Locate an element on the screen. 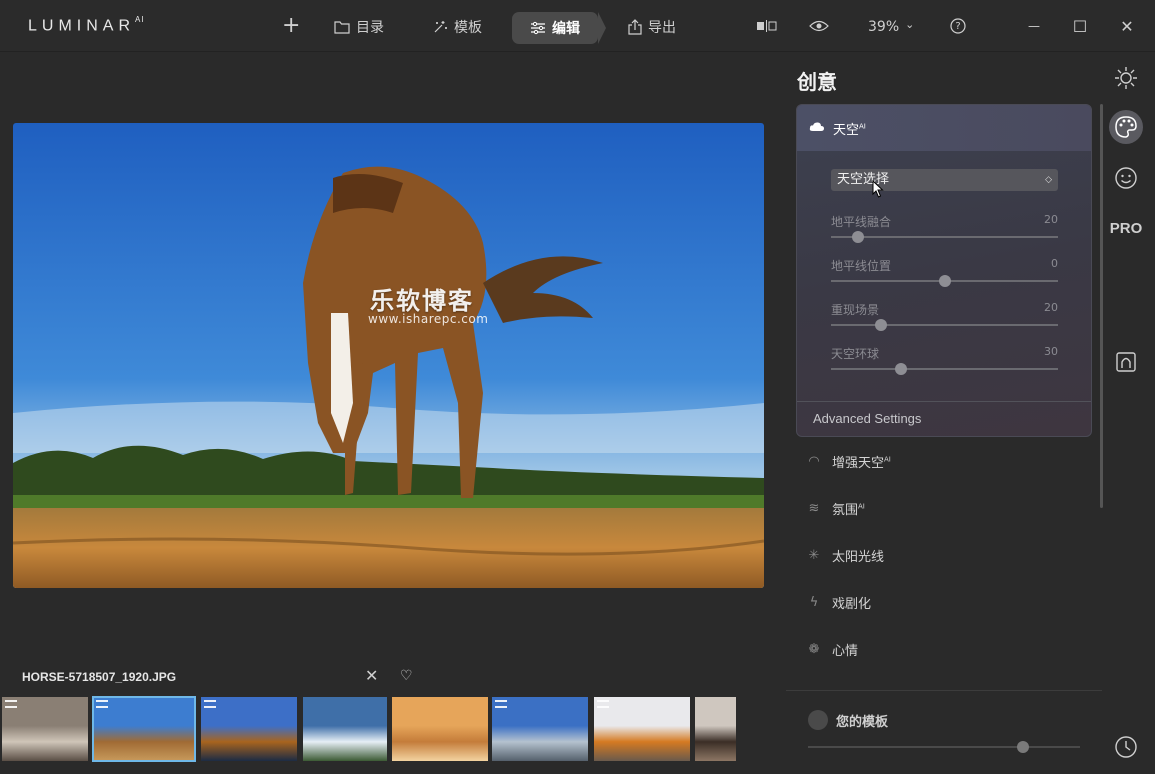 The image size is (1155, 774). palette-icon is located at coordinates (1126, 127).